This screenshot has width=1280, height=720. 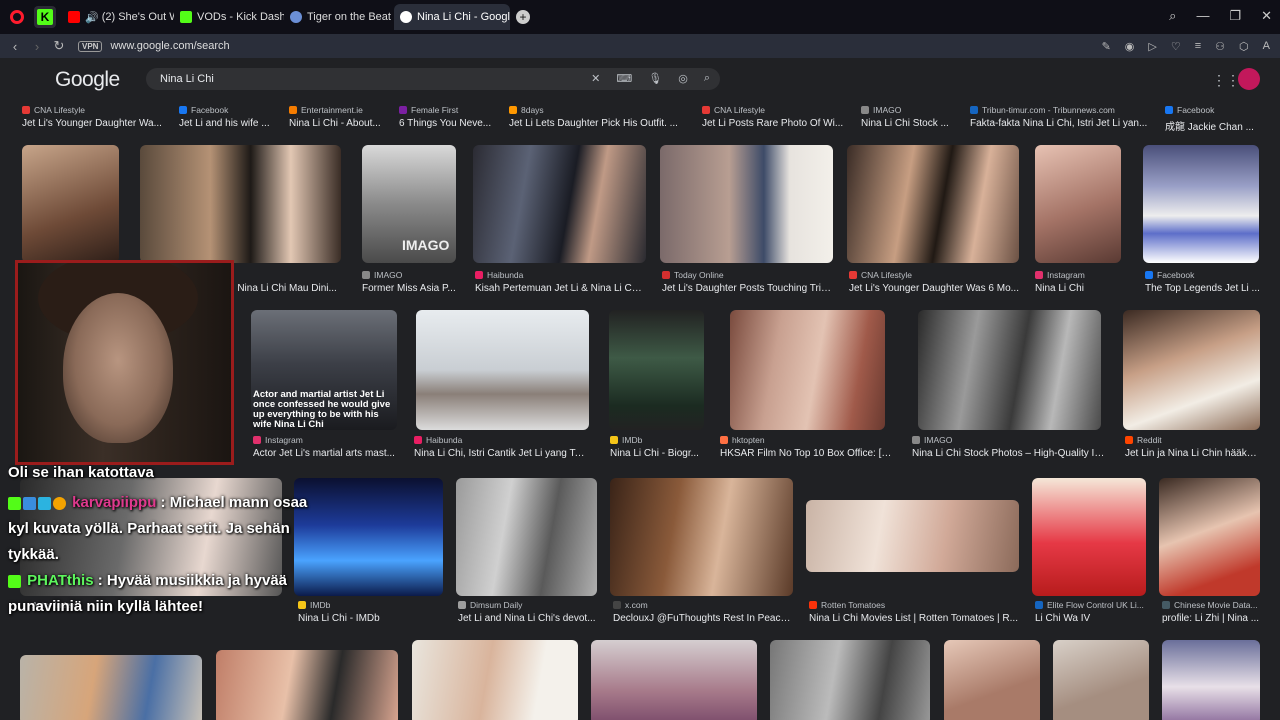 What do you see at coordinates (1130, 46) in the screenshot?
I see `camera-icon: ◉` at bounding box center [1130, 46].